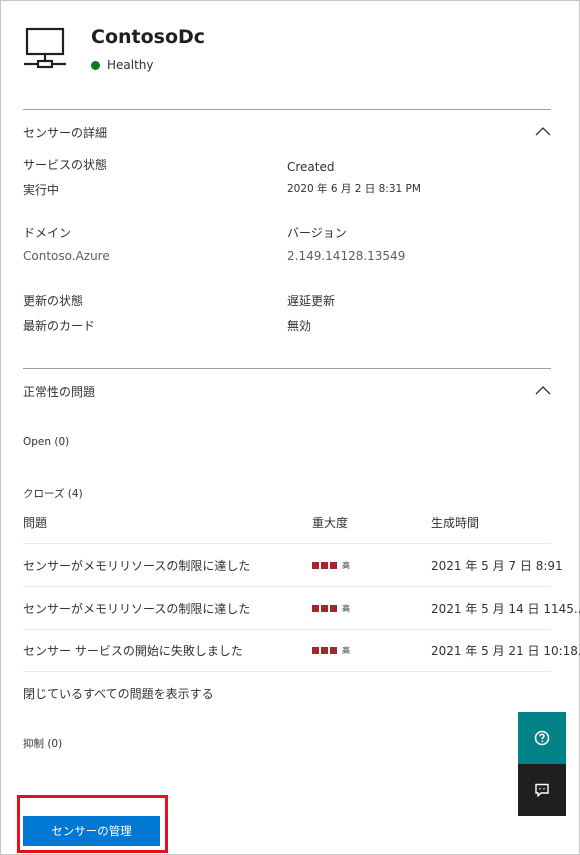  What do you see at coordinates (346, 256) in the screenshot?
I see `version-value: 2.149.14128.13549` at bounding box center [346, 256].